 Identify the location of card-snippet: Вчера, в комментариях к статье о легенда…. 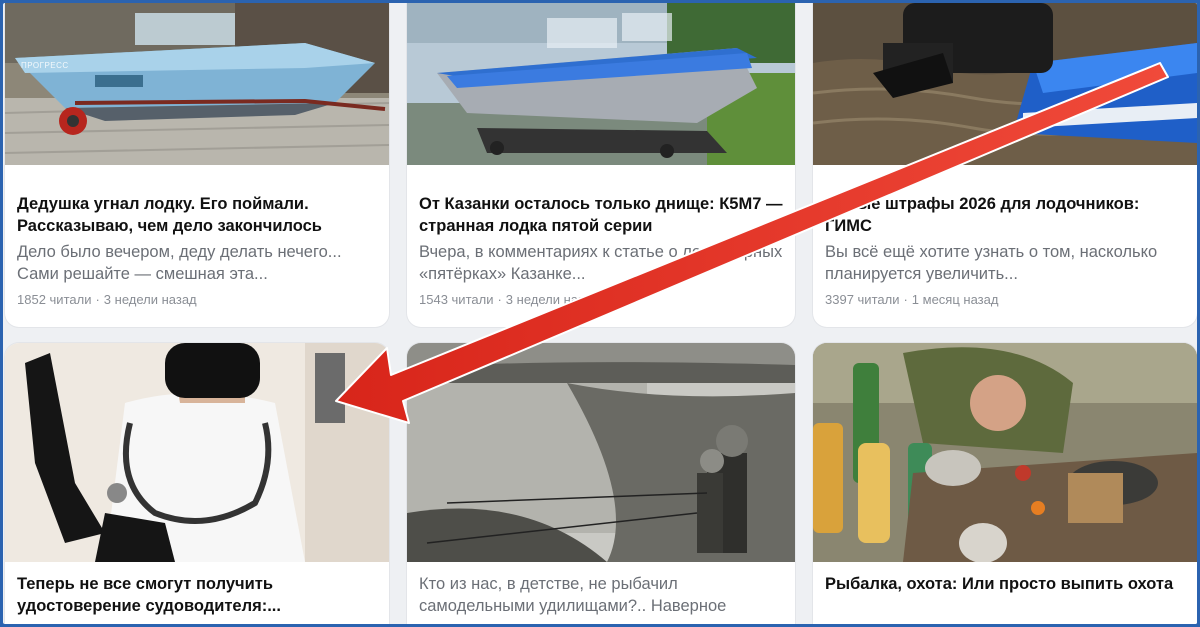
(601, 263).